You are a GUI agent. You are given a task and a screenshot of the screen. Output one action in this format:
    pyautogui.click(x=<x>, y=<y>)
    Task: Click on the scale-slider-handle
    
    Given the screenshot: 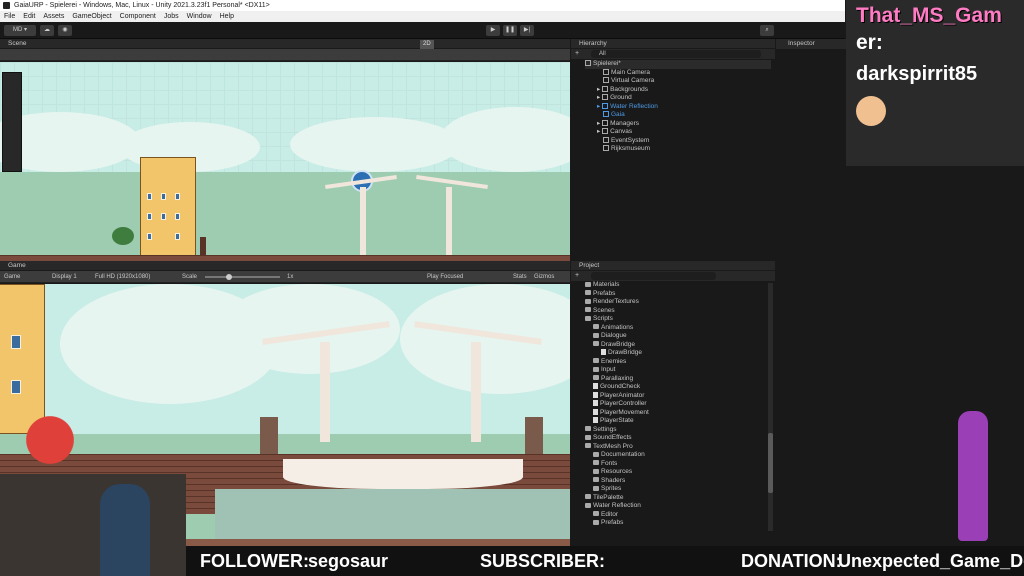 What is the action you would take?
    pyautogui.click(x=229, y=277)
    